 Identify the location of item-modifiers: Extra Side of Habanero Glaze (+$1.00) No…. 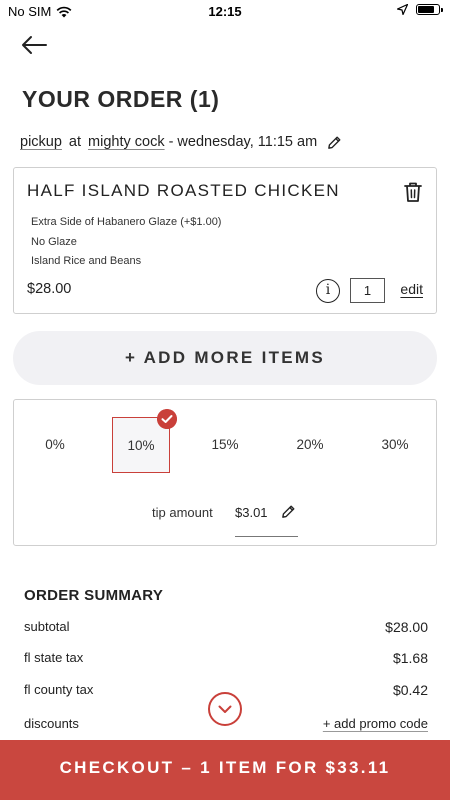
(126, 242).